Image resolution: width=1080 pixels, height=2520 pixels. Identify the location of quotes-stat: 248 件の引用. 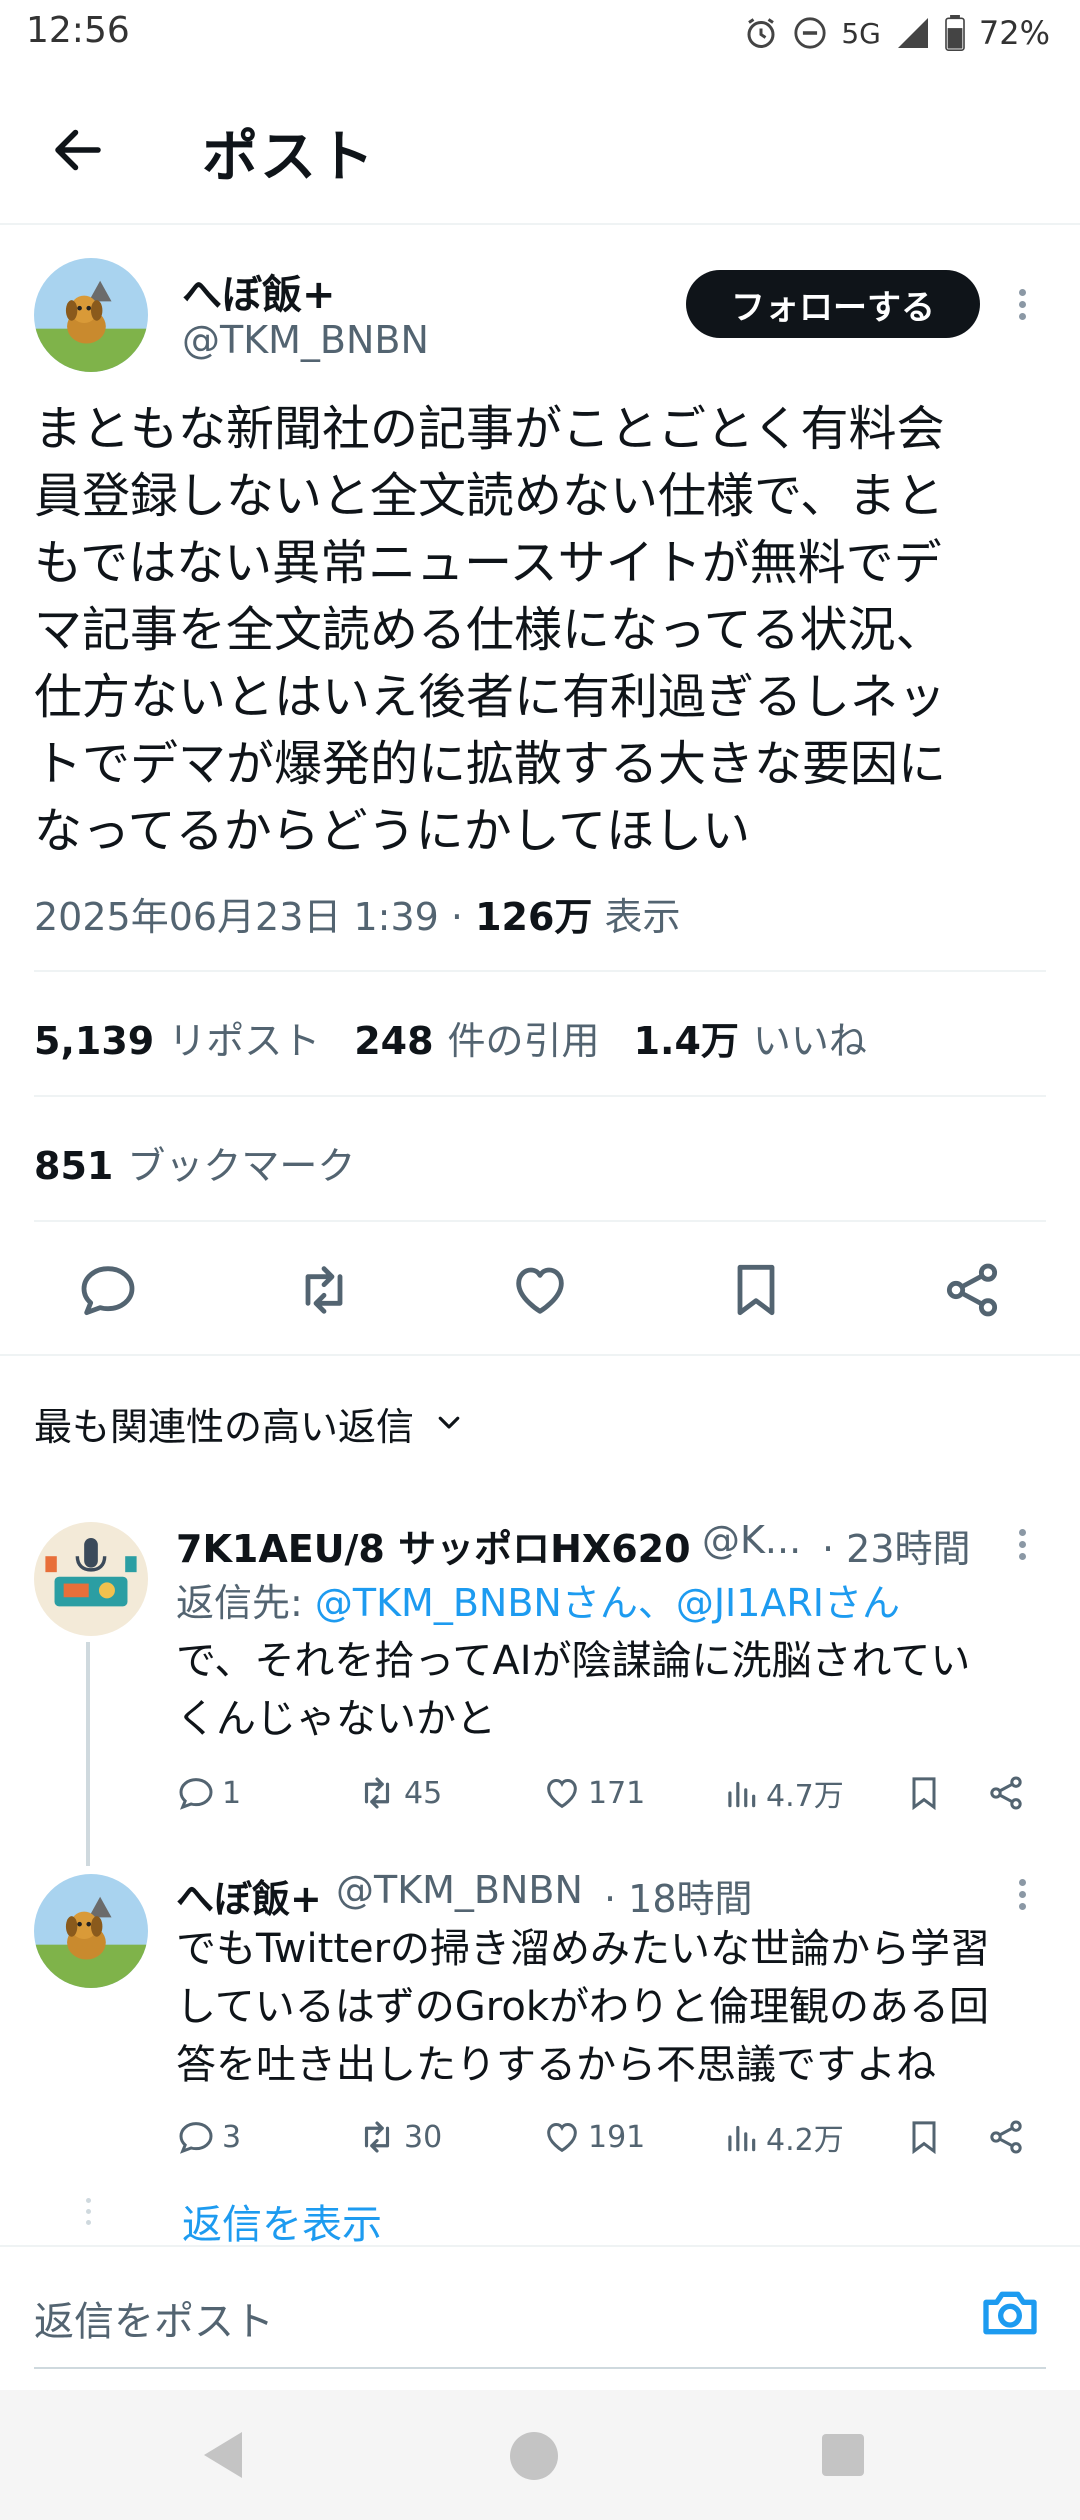
(476, 1037).